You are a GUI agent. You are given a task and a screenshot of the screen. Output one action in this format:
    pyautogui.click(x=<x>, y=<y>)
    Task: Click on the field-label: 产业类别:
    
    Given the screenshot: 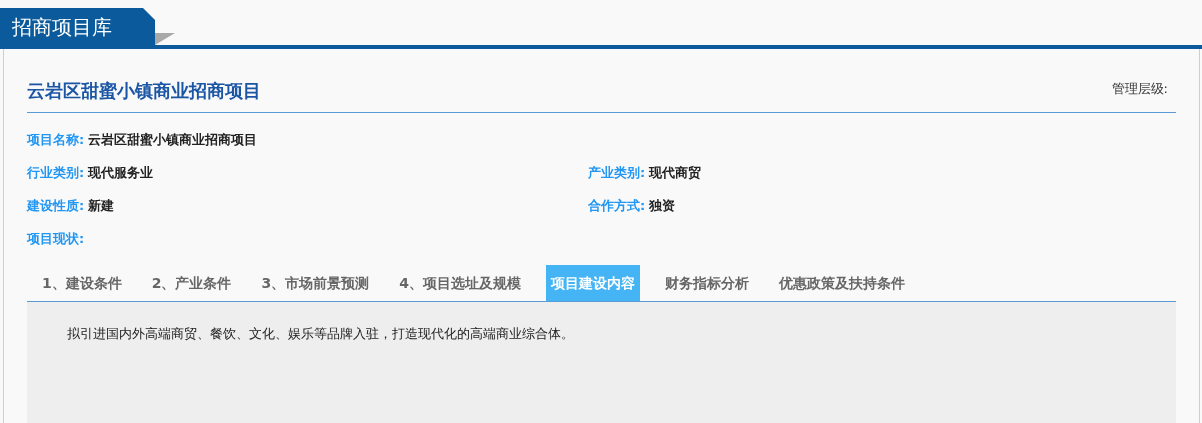 What is the action you would take?
    pyautogui.click(x=617, y=172)
    